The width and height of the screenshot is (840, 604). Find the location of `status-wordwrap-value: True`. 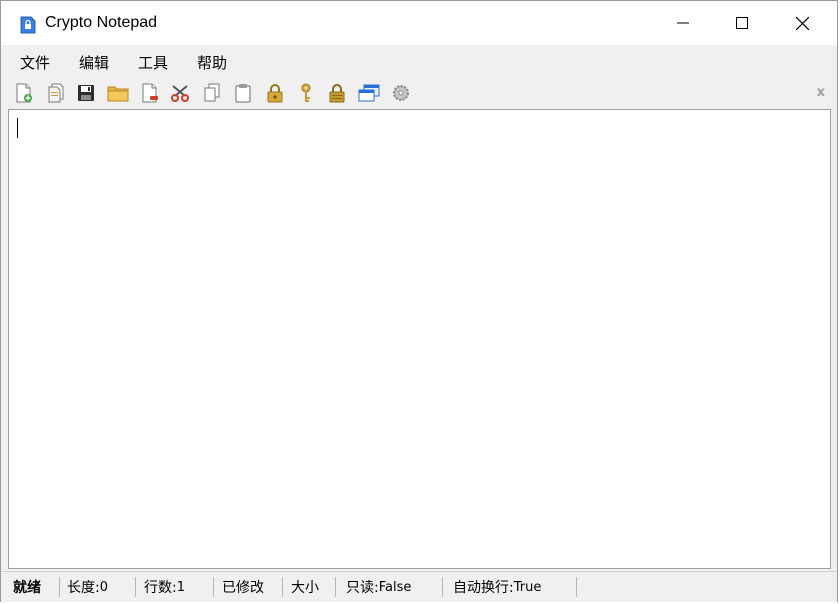

status-wordwrap-value: True is located at coordinates (527, 587).